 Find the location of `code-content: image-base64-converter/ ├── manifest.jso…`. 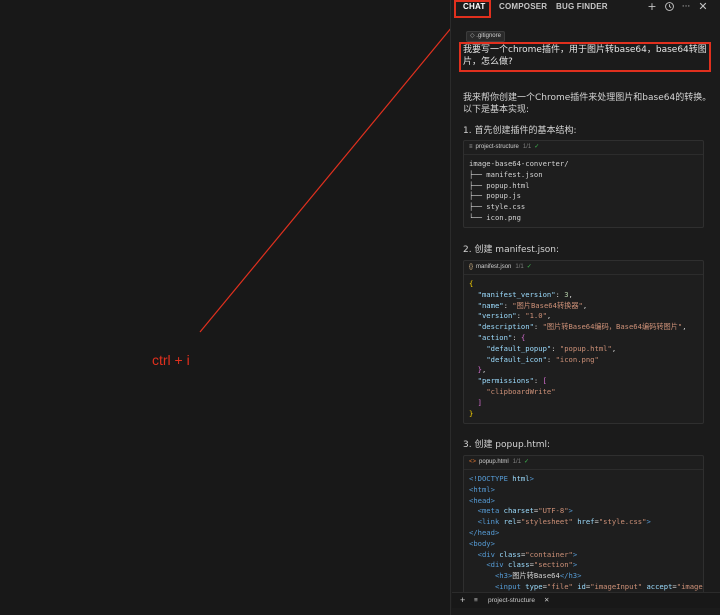

code-content: image-base64-converter/ ├── manifest.jso… is located at coordinates (519, 190).